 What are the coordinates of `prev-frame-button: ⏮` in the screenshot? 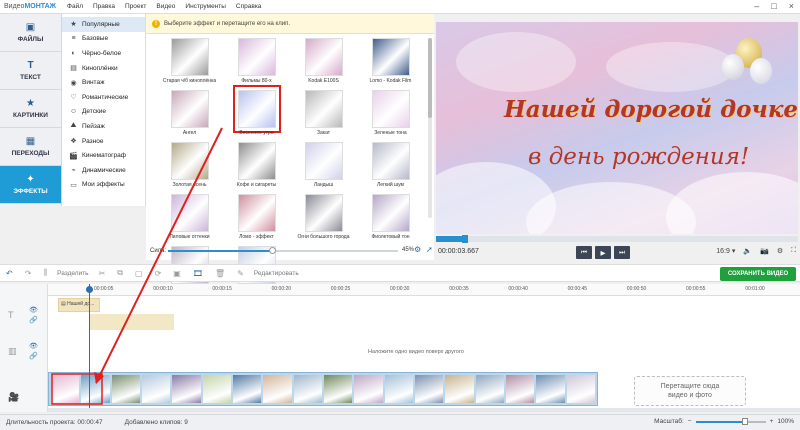 It's located at (584, 252).